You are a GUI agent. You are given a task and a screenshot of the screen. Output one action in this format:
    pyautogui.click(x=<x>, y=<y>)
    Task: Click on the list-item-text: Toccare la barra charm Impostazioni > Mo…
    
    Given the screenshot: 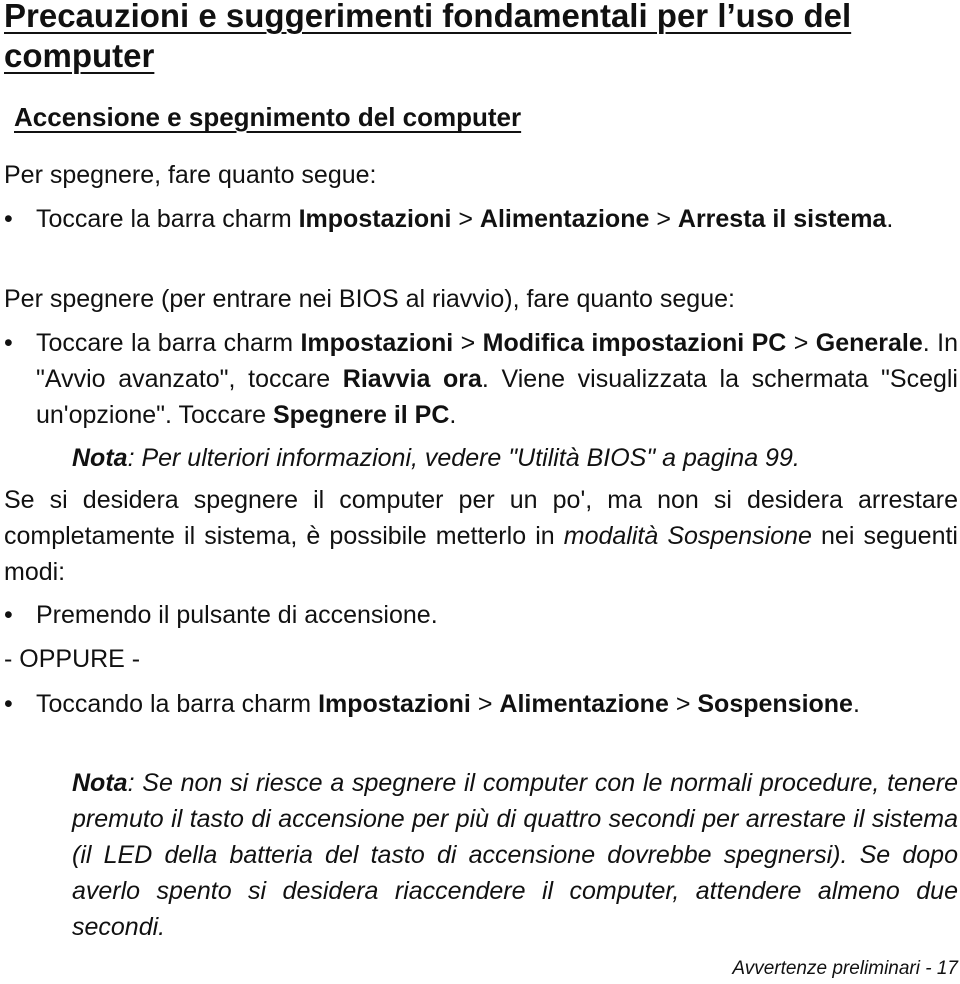 What is the action you would take?
    pyautogui.click(x=497, y=379)
    